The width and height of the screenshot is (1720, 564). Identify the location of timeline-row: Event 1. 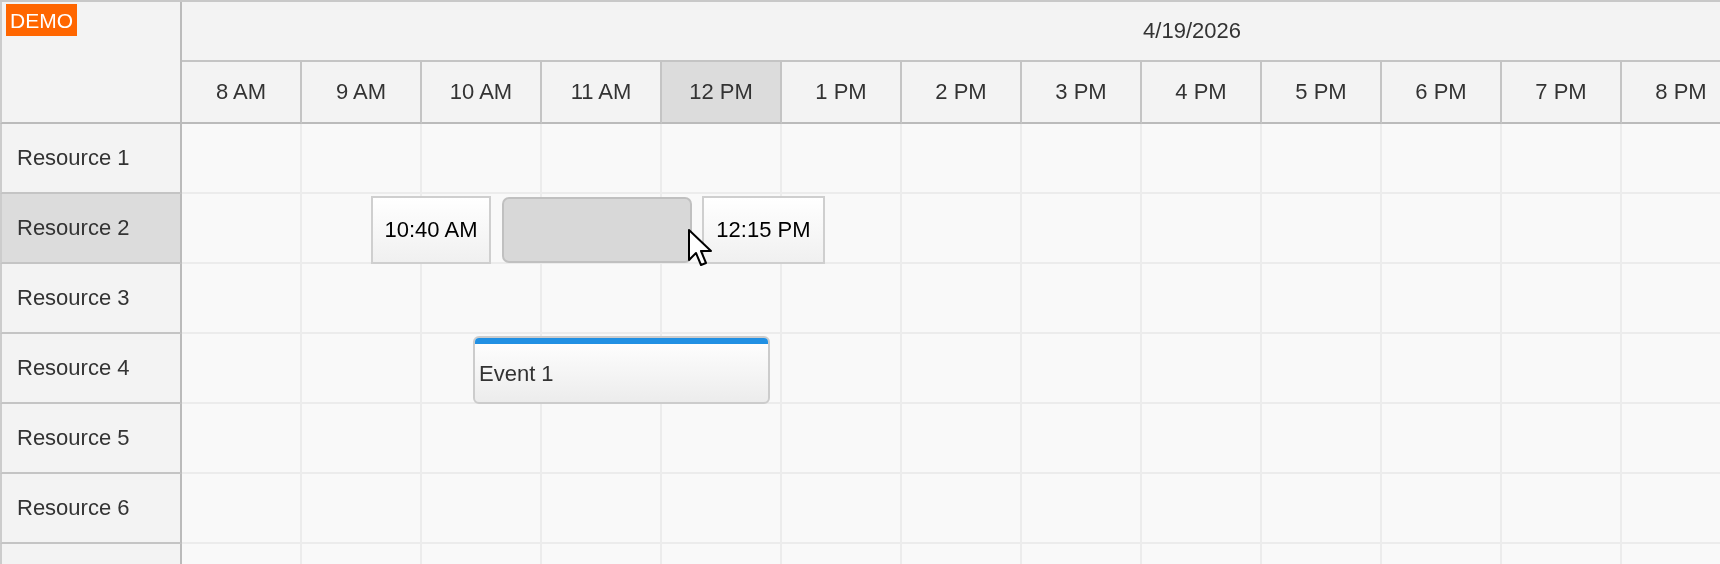
(951, 369).